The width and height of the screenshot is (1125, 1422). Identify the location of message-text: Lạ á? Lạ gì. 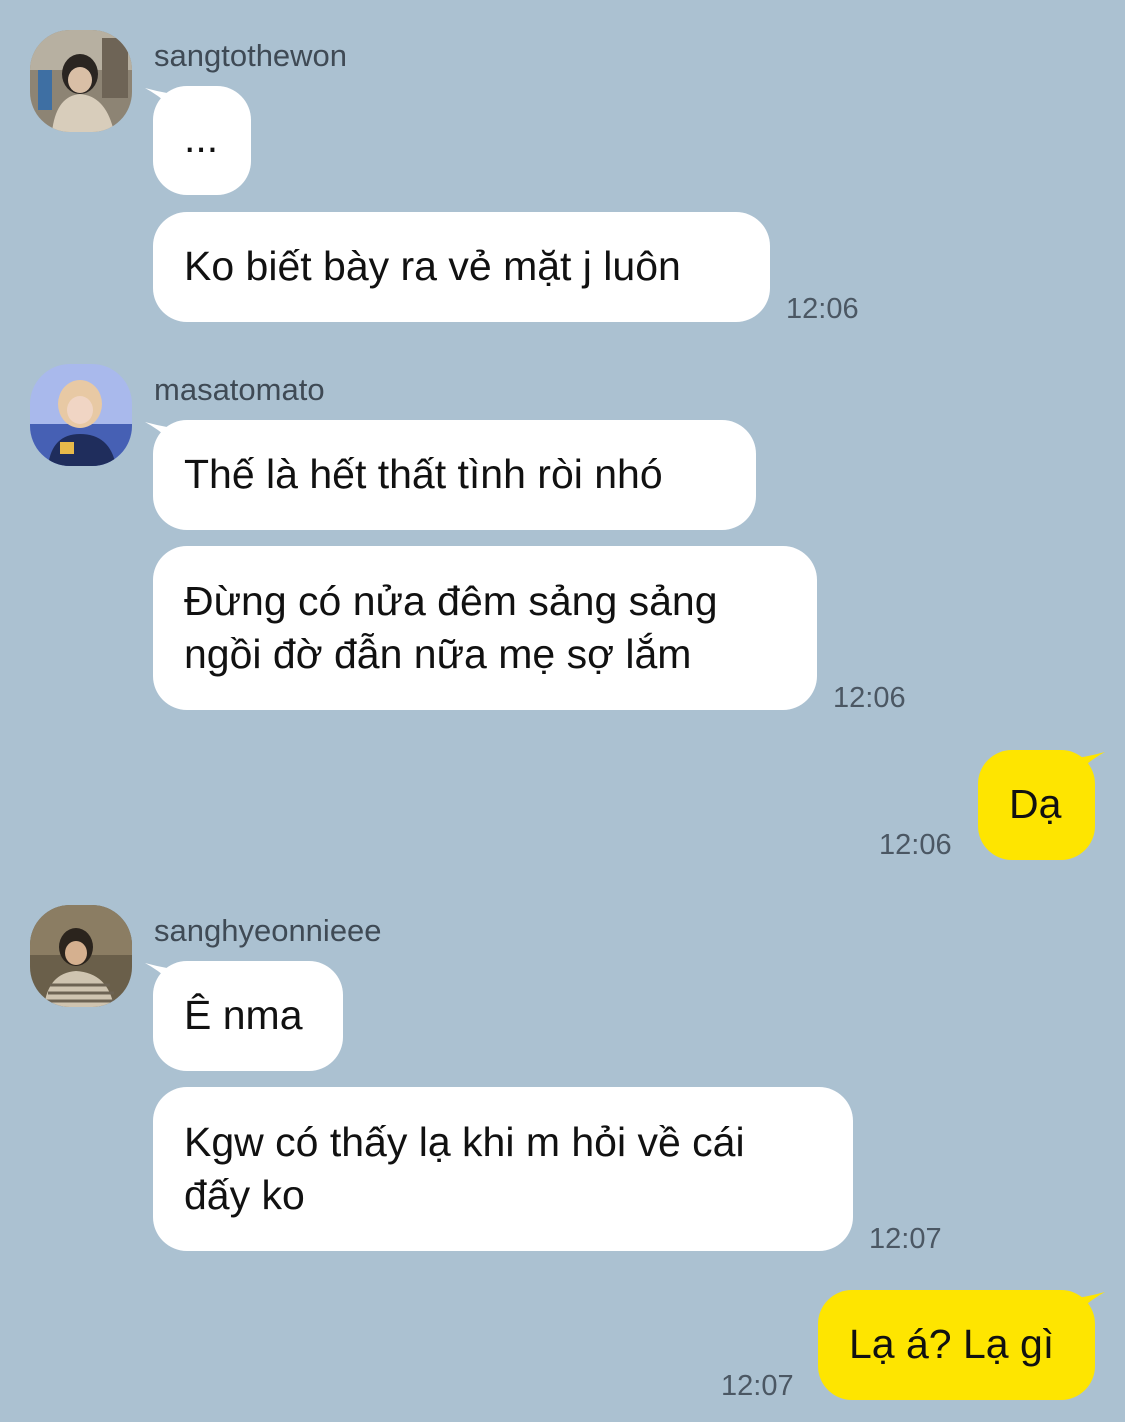
(952, 1344).